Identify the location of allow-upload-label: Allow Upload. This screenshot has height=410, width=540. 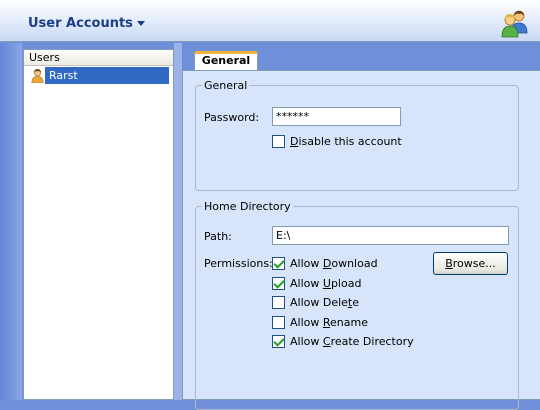
(326, 283).